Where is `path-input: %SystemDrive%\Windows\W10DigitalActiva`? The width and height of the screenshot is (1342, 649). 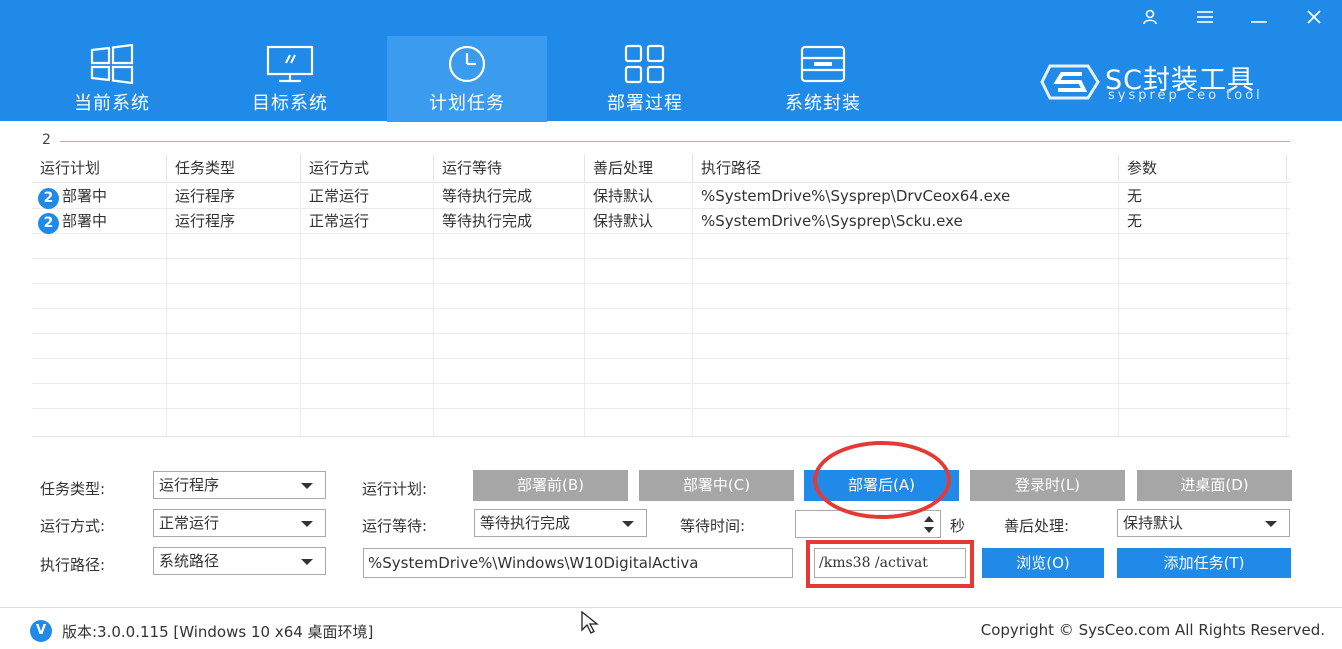 path-input: %SystemDrive%\Windows\W10DigitalActiva is located at coordinates (578, 563).